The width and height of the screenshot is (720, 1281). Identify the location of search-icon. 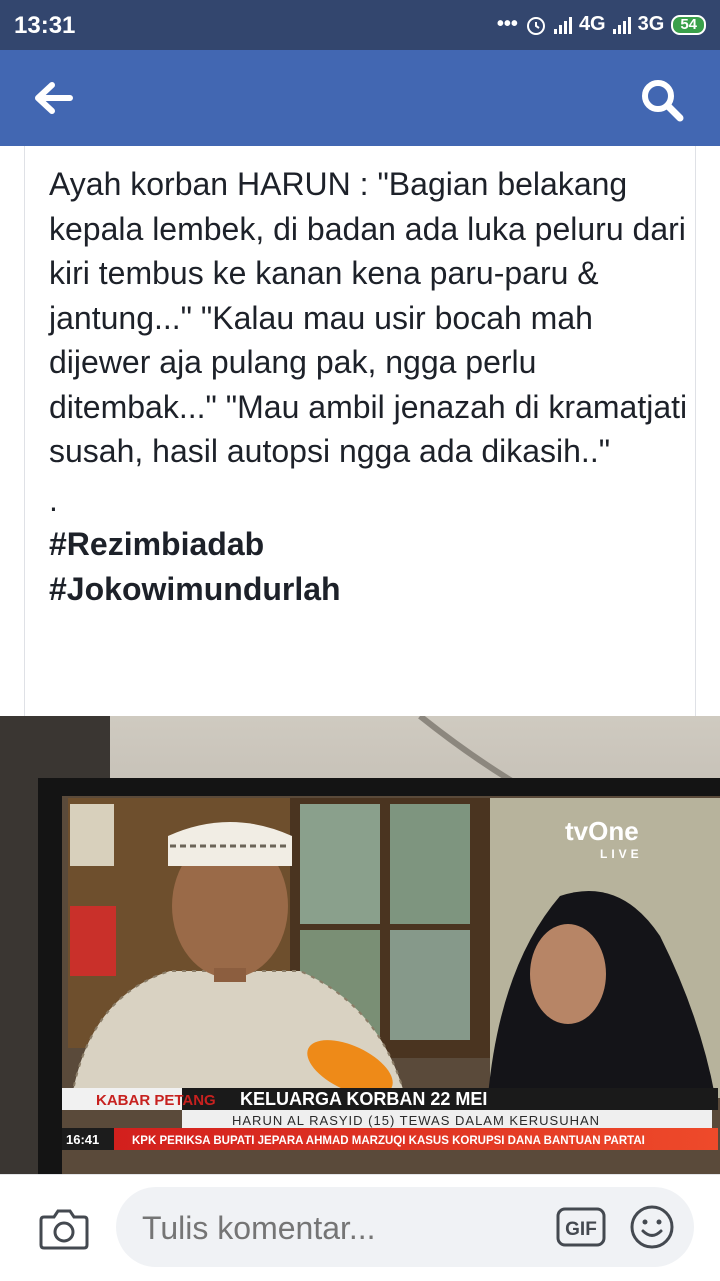
(663, 101).